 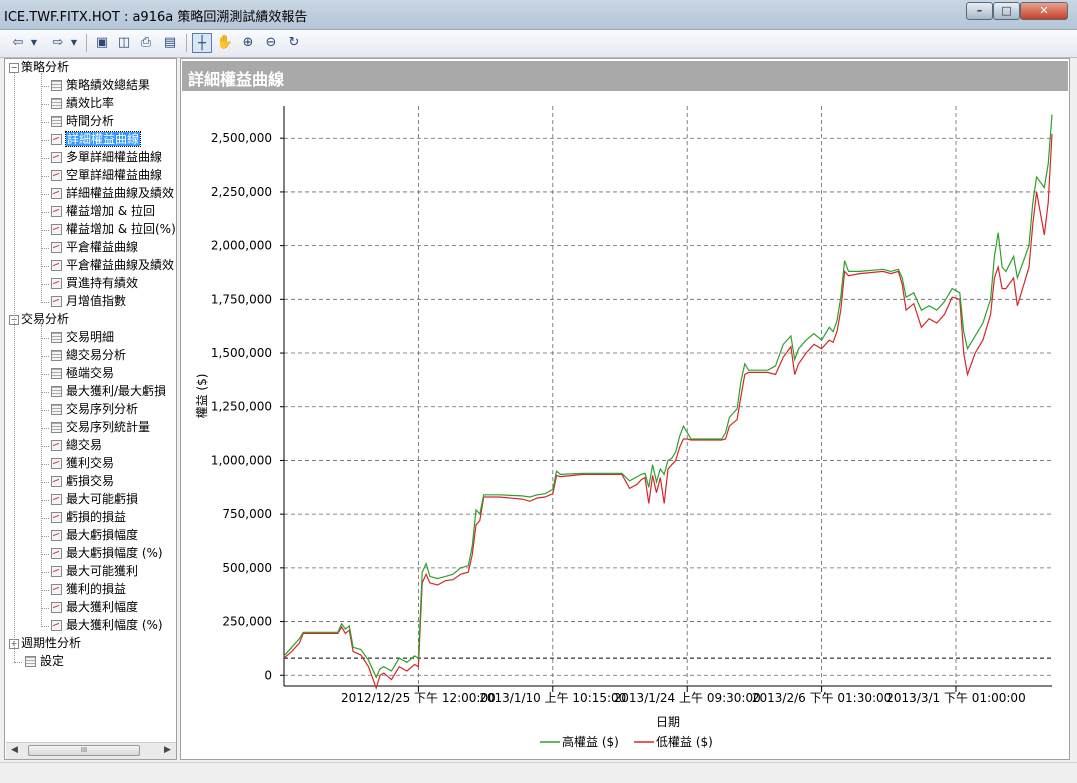 I want to click on tree-item: 多單詳細權益曲線, so click(x=106, y=157).